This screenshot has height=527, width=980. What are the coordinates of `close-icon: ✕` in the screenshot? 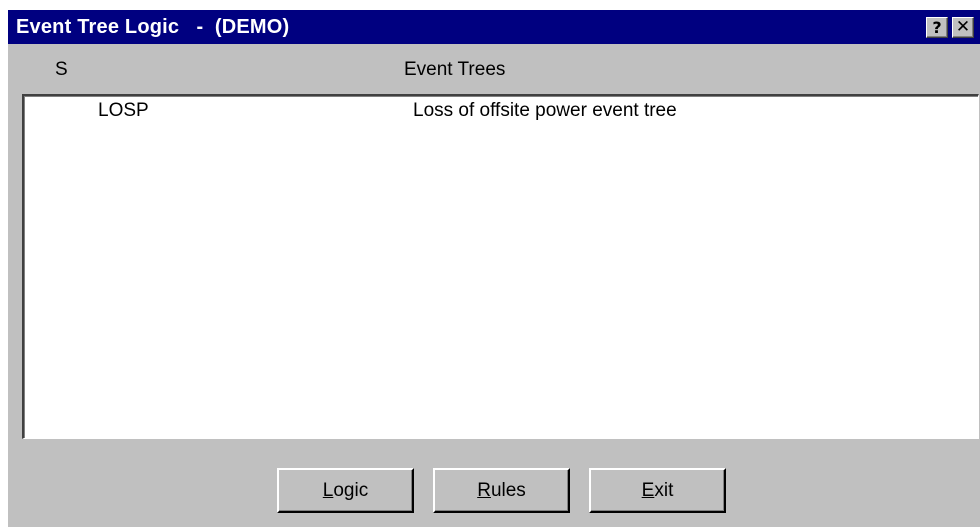 It's located at (963, 27).